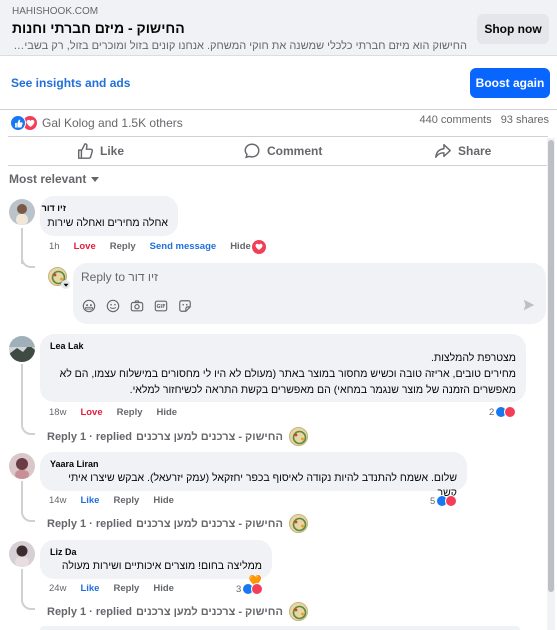 This screenshot has width=557, height=630. Describe the element at coordinates (74, 464) in the screenshot. I see `comment-author: Yaara Liran` at that location.